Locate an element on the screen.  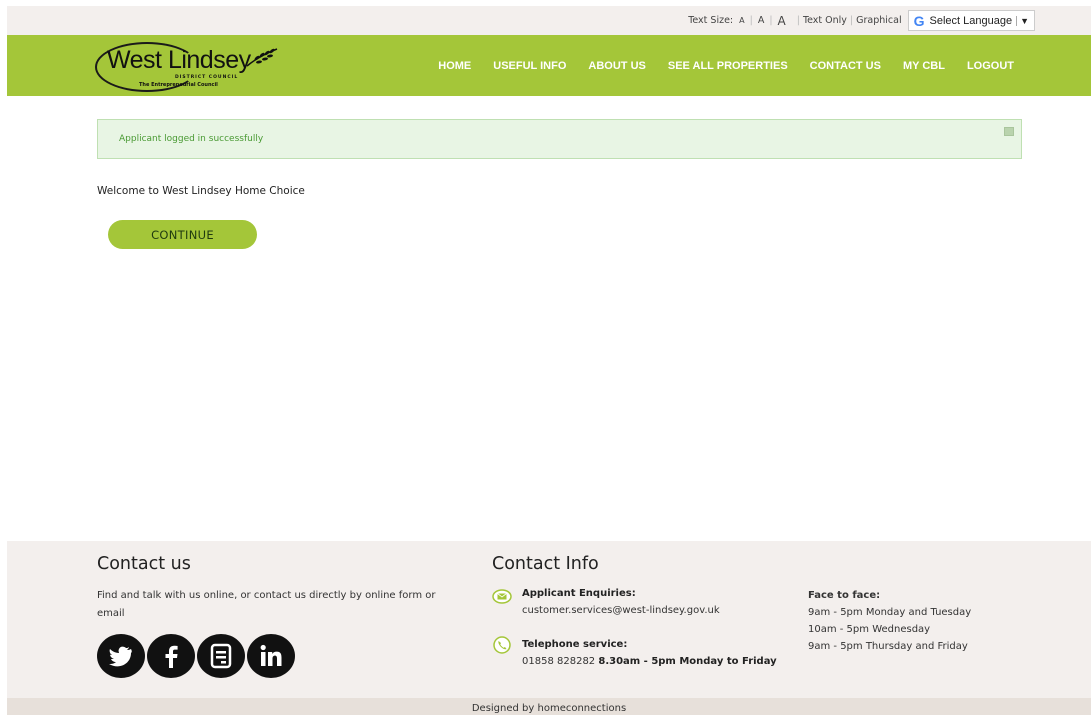
facebook-icon is located at coordinates (171, 656).